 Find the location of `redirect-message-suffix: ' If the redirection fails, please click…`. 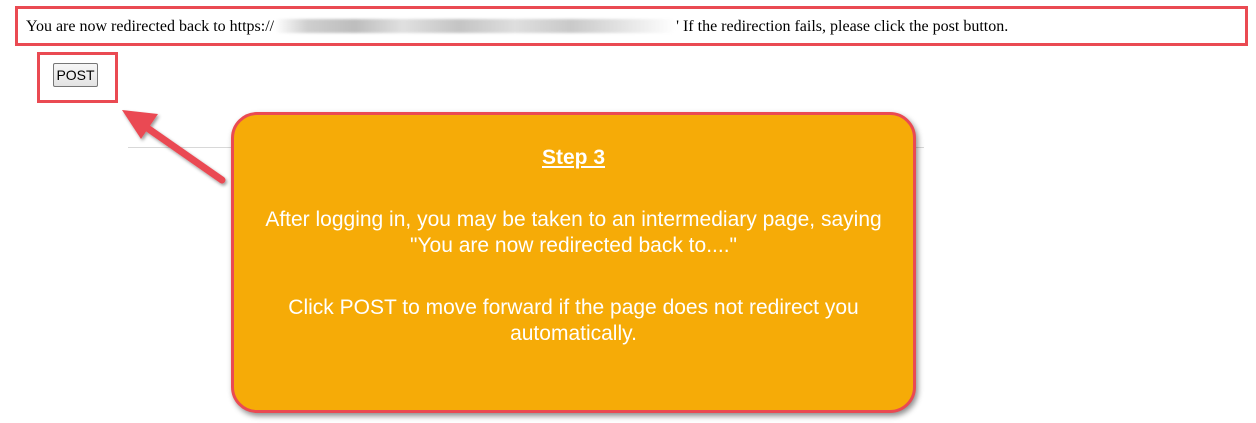

redirect-message-suffix: ' If the redirection fails, please click… is located at coordinates (842, 26).